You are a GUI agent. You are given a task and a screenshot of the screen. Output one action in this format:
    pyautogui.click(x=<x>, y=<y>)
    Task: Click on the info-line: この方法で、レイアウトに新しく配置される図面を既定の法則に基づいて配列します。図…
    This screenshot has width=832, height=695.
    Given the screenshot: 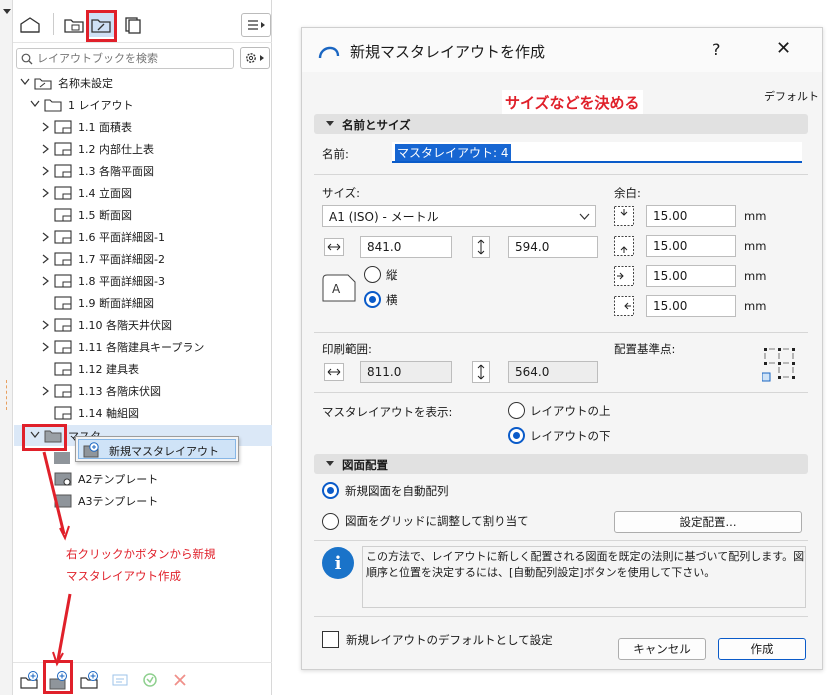 What is the action you would take?
    pyautogui.click(x=586, y=556)
    